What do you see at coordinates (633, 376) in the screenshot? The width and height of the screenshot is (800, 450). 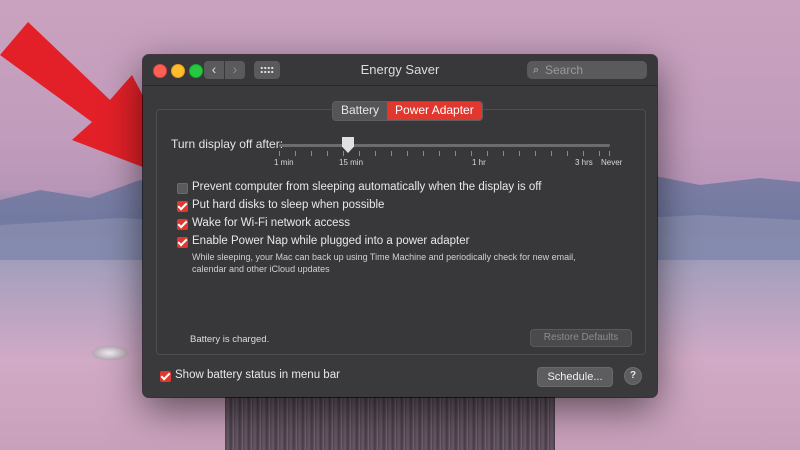 I see `help-button: ?` at bounding box center [633, 376].